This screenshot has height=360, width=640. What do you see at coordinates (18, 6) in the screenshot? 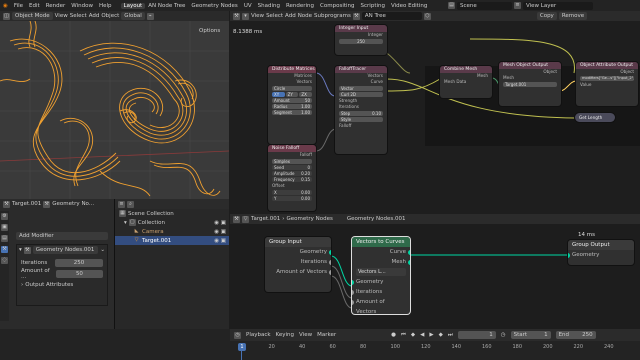
I see `menu-file: File` at bounding box center [18, 6].